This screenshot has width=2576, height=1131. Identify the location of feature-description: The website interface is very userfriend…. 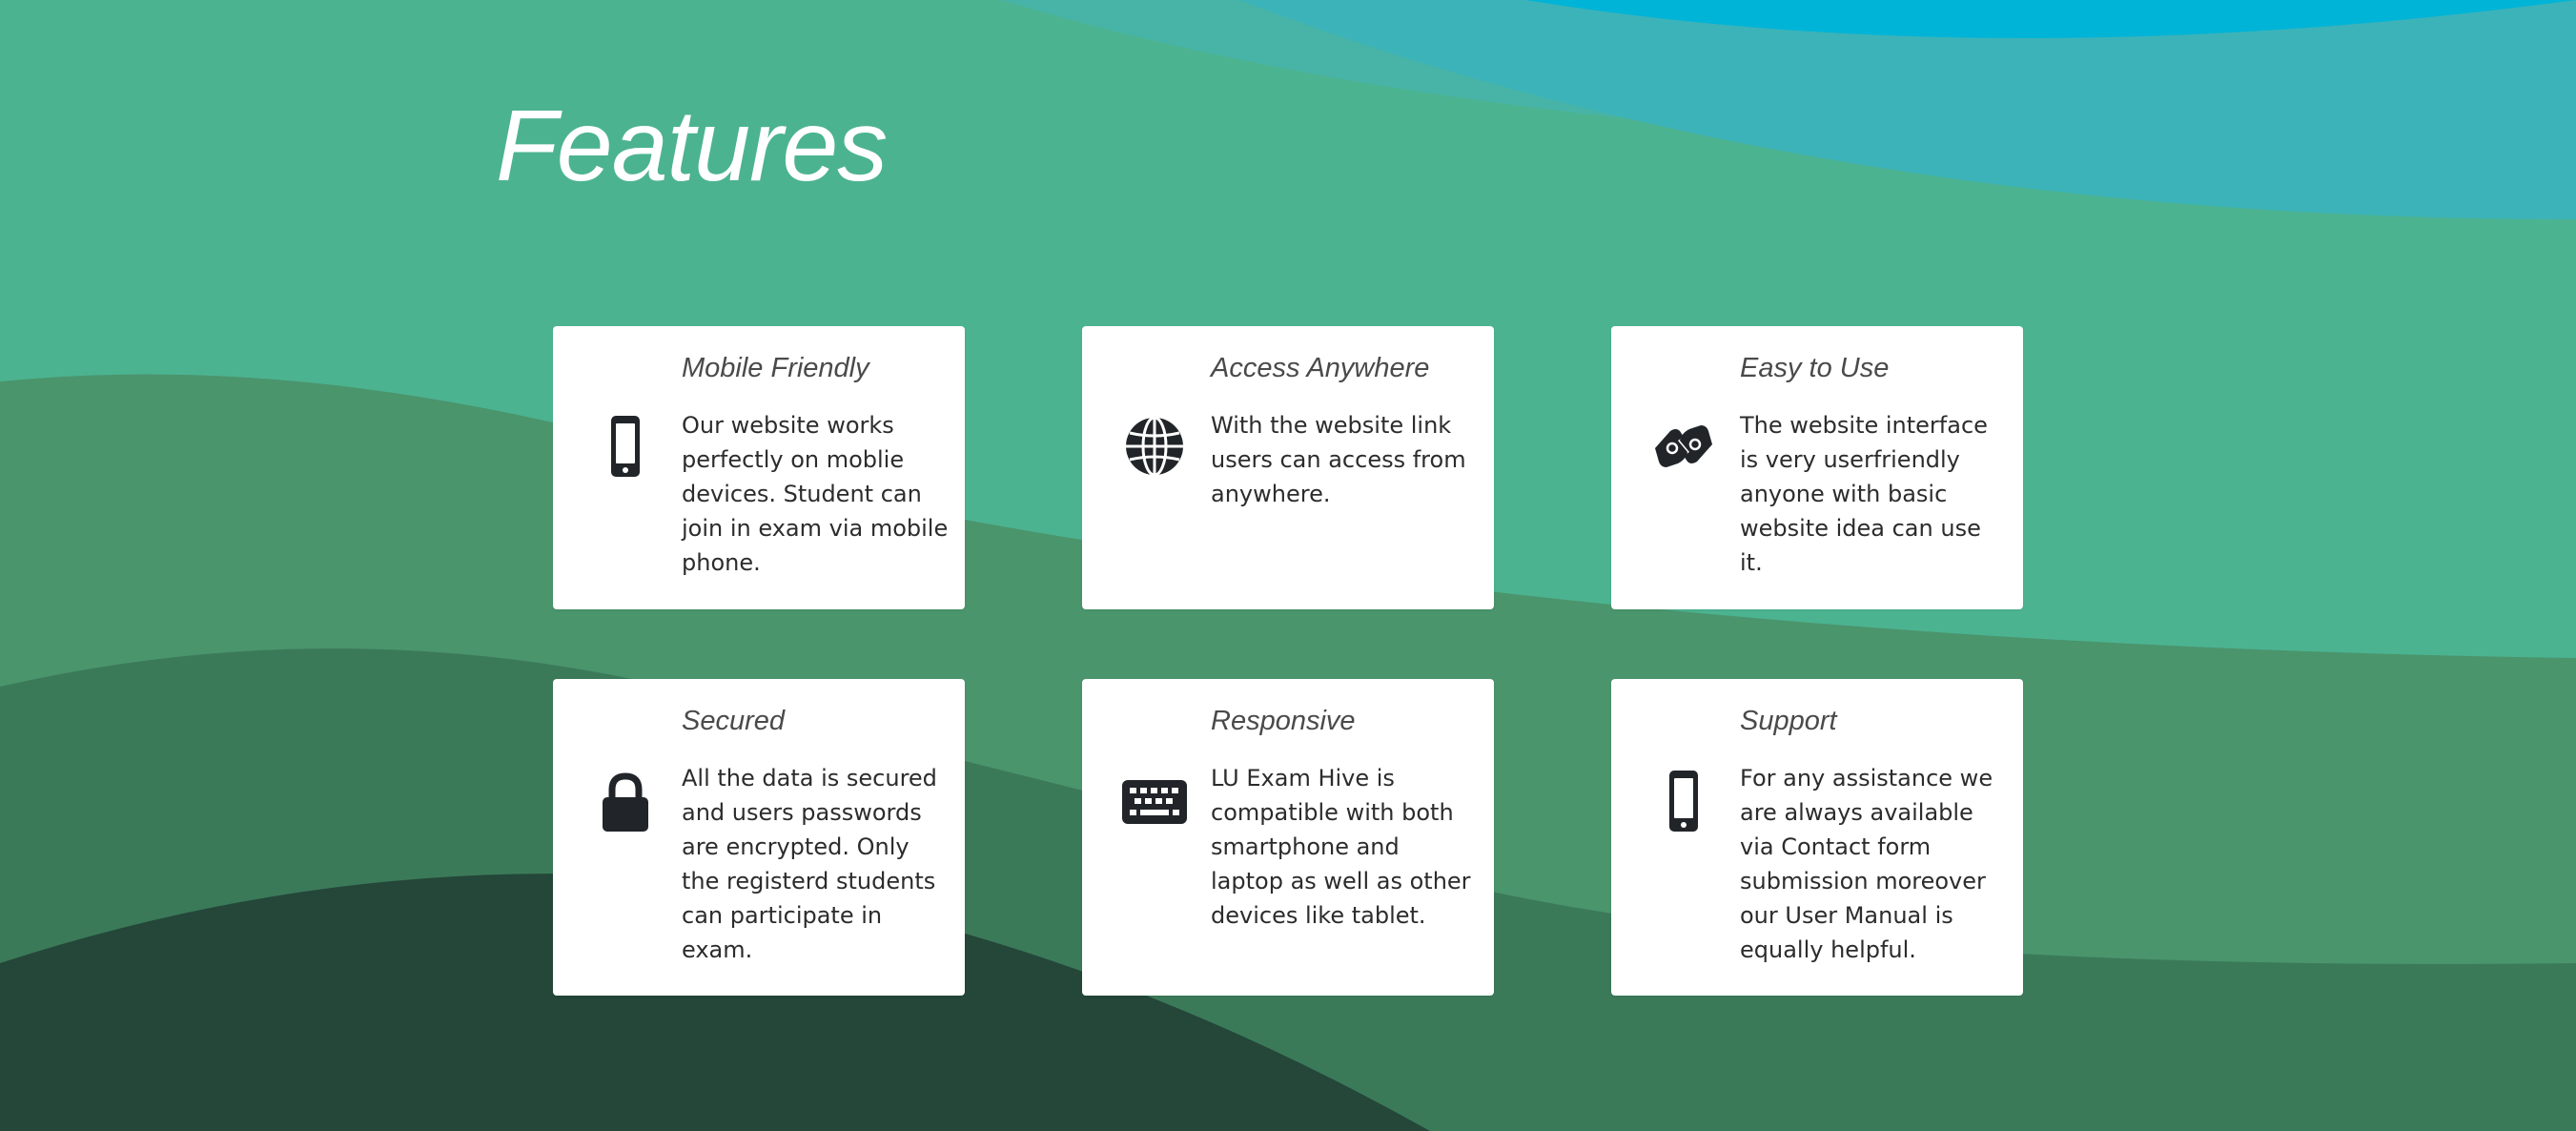
(1864, 494).